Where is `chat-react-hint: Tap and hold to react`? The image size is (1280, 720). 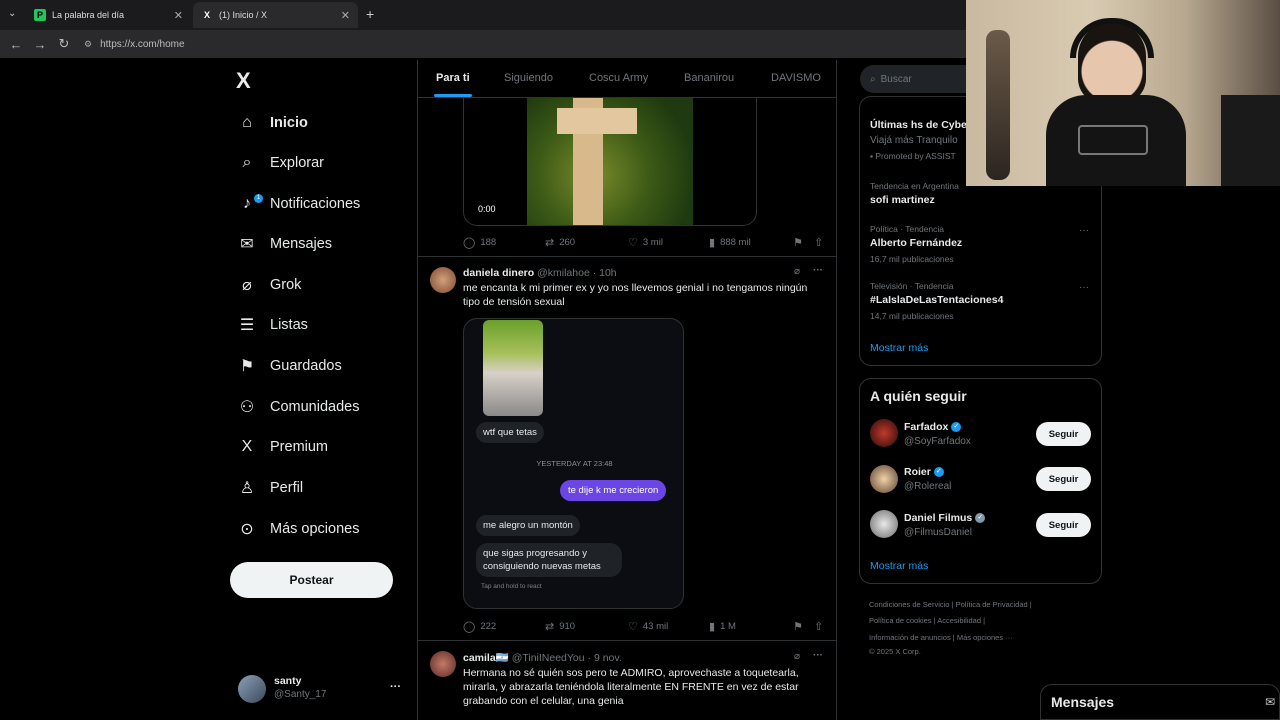
chat-react-hint: Tap and hold to react is located at coordinates (511, 586).